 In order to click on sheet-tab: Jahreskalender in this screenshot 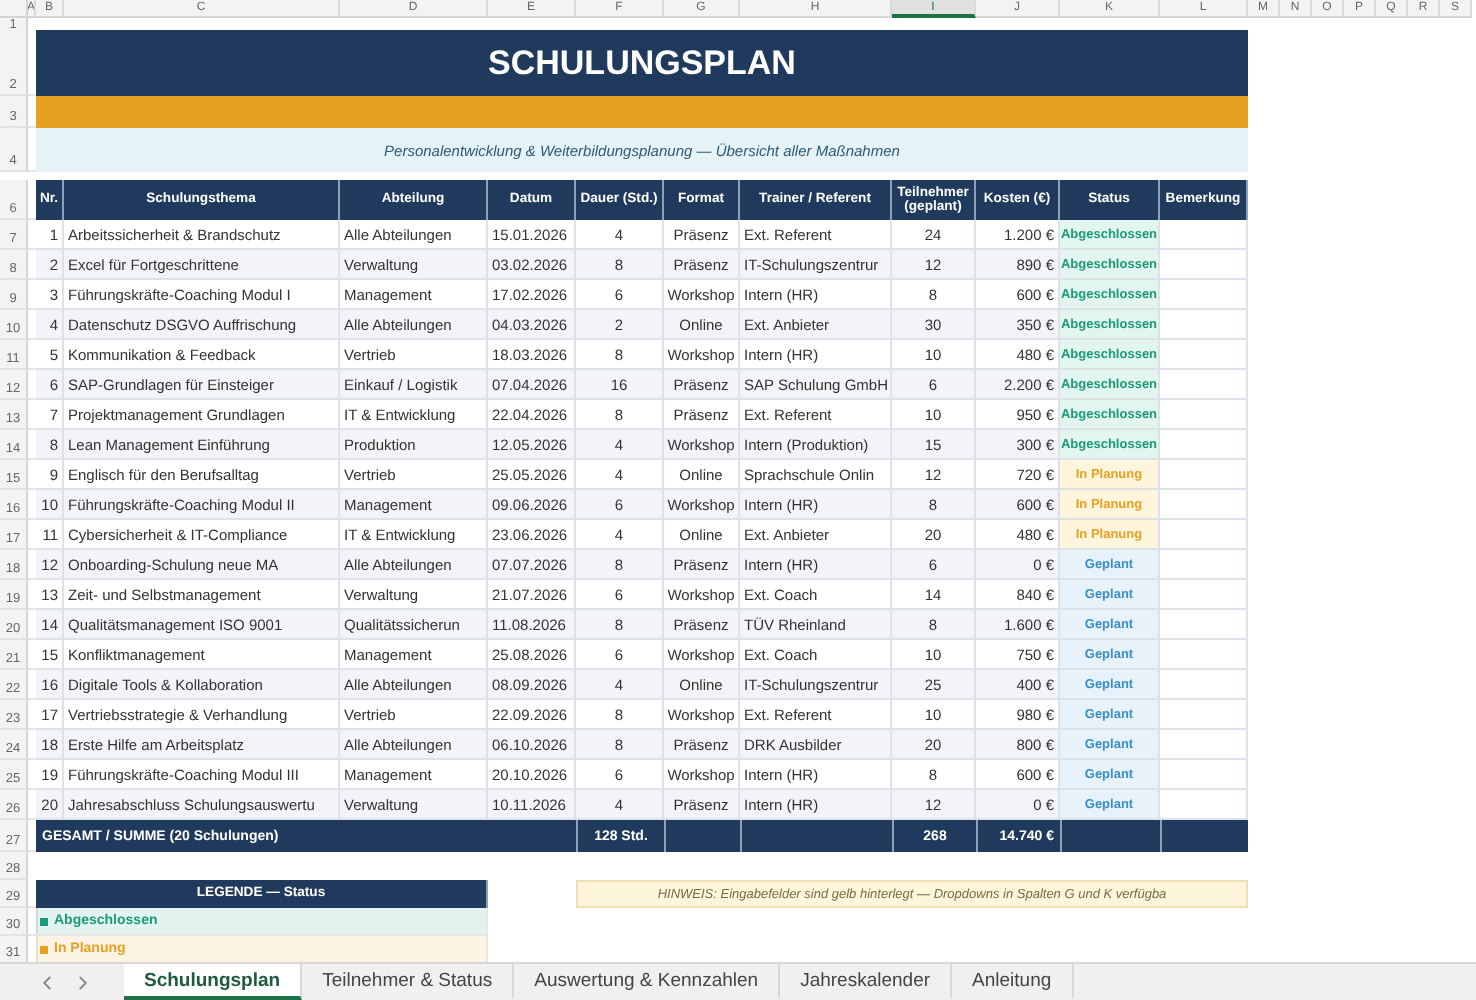, I will do `click(866, 982)`.